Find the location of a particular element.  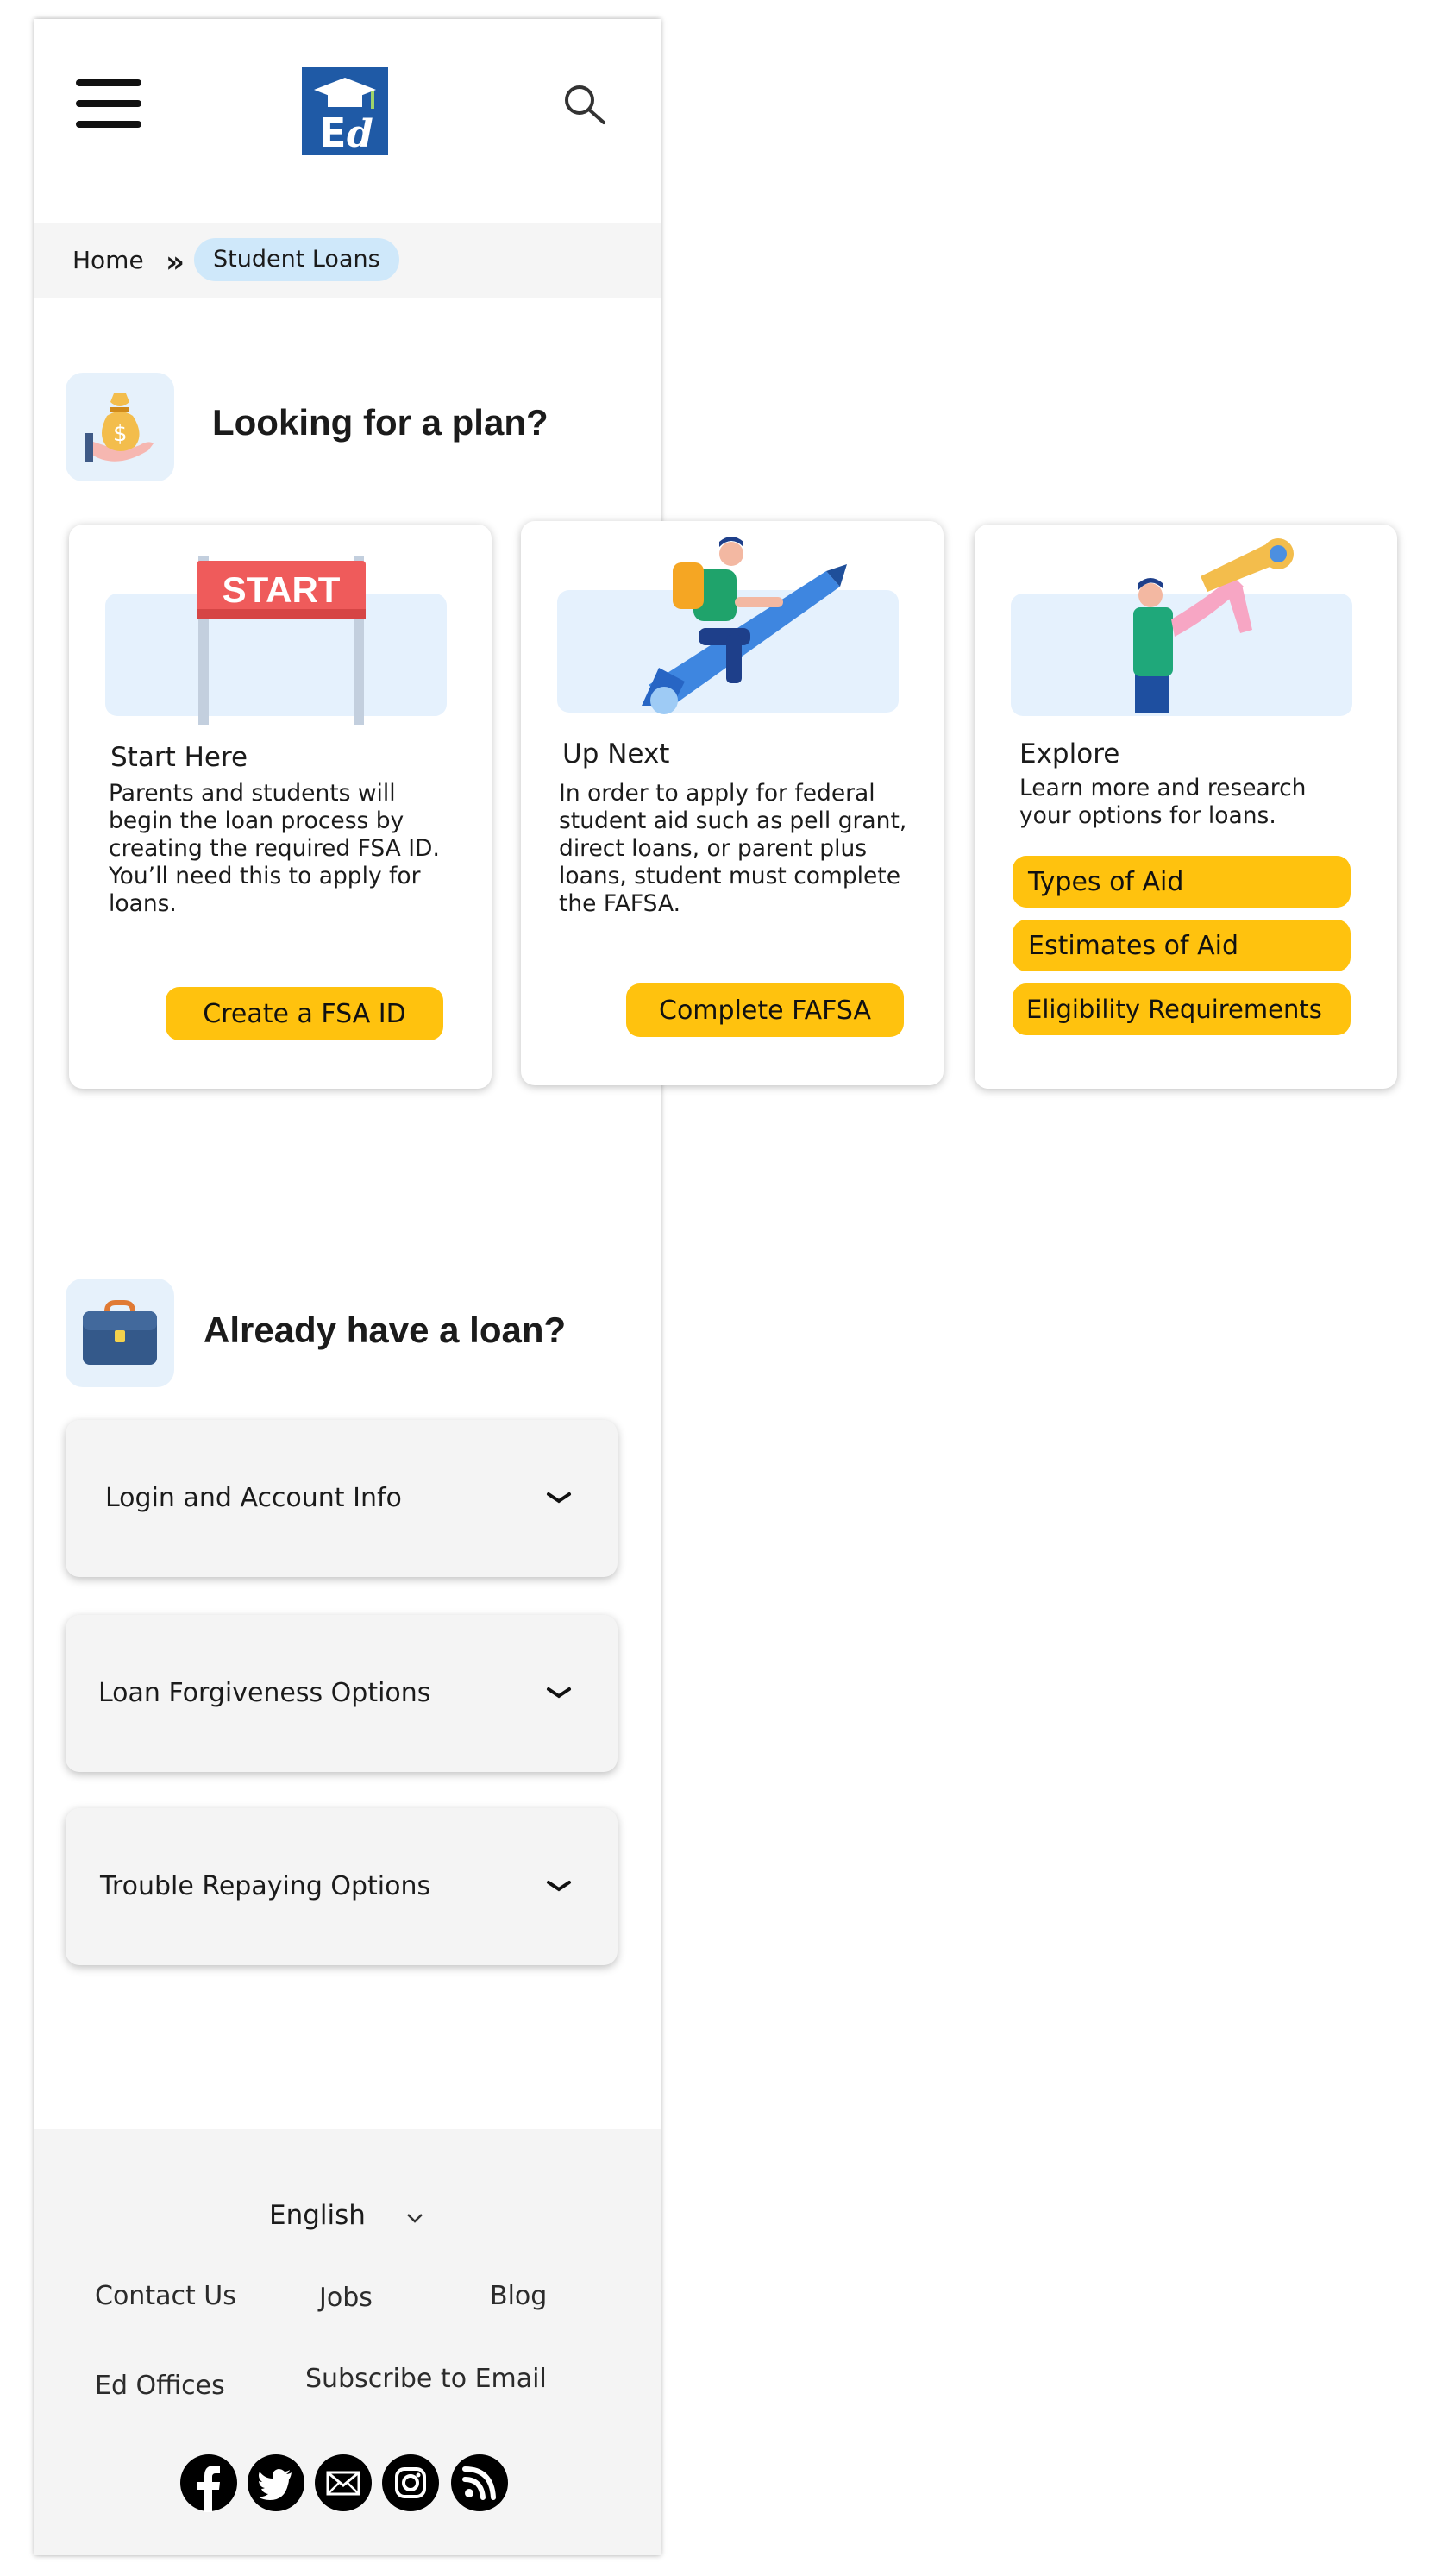

start-banner-text: START is located at coordinates (282, 589).